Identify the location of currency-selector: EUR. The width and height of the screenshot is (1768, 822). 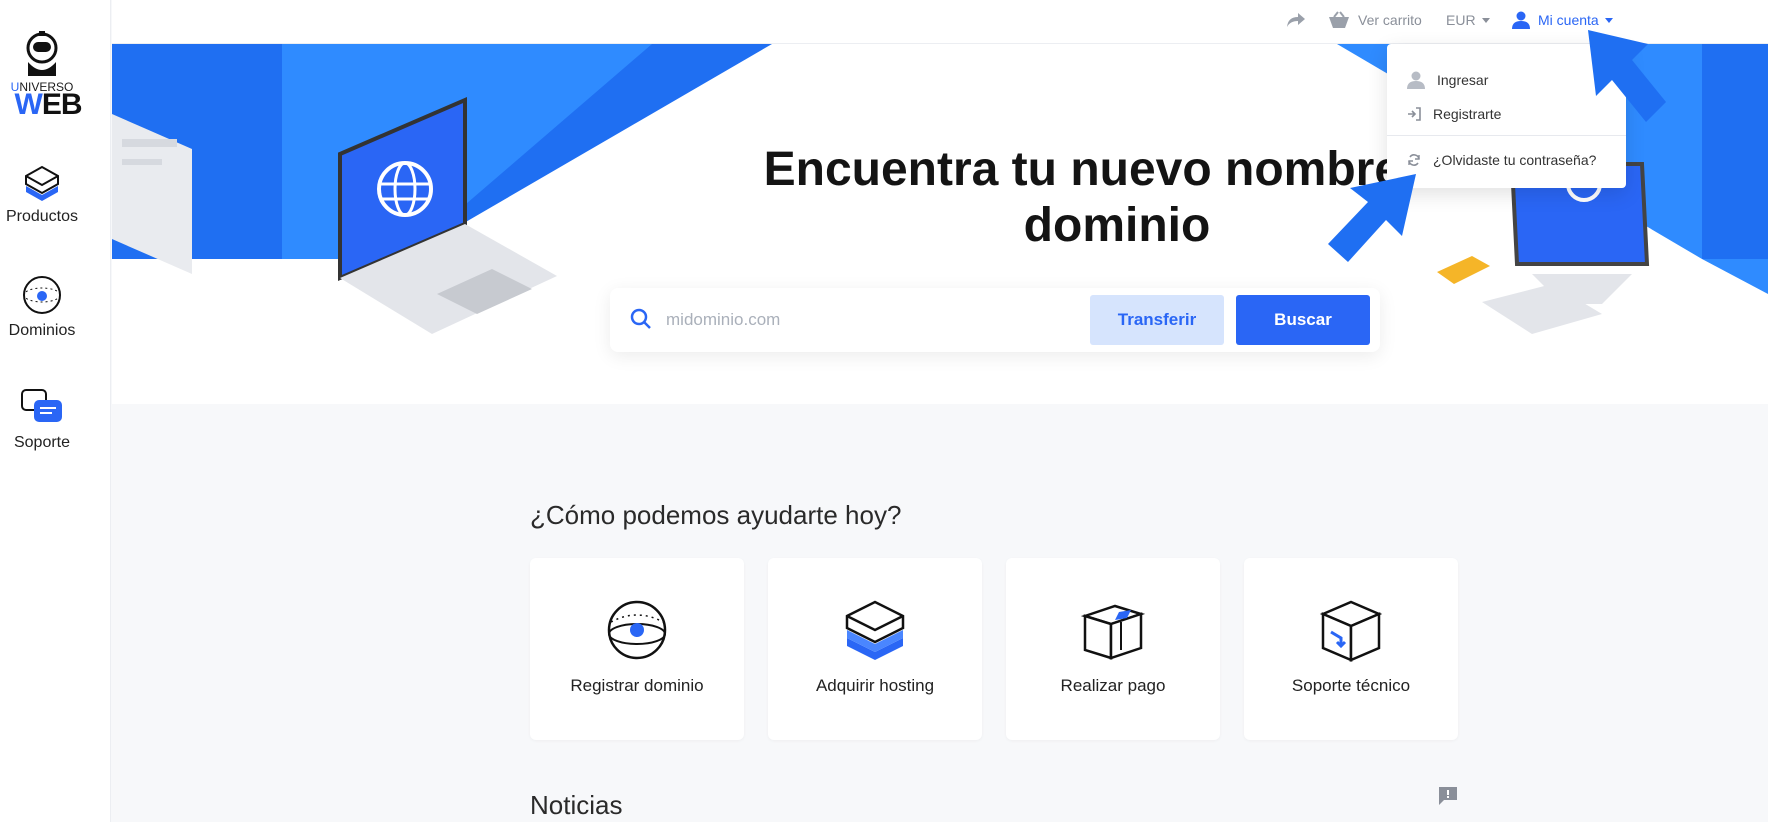
(1468, 20).